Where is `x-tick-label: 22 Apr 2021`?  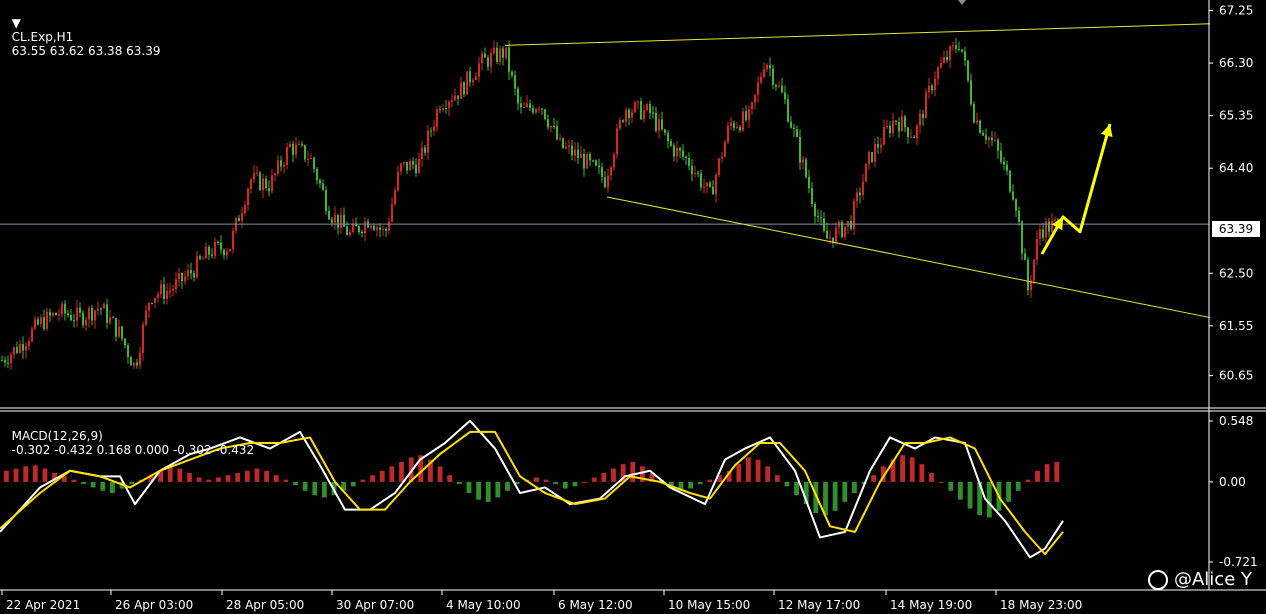
x-tick-label: 22 Apr 2021 is located at coordinates (43, 605).